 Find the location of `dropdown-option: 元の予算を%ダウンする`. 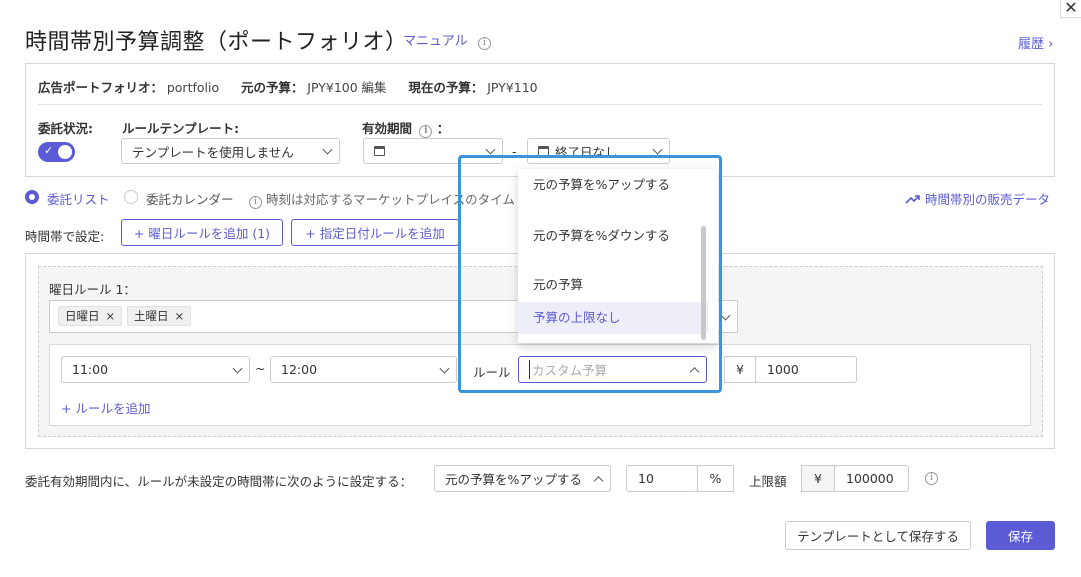

dropdown-option: 元の予算を%ダウンする is located at coordinates (613, 247).